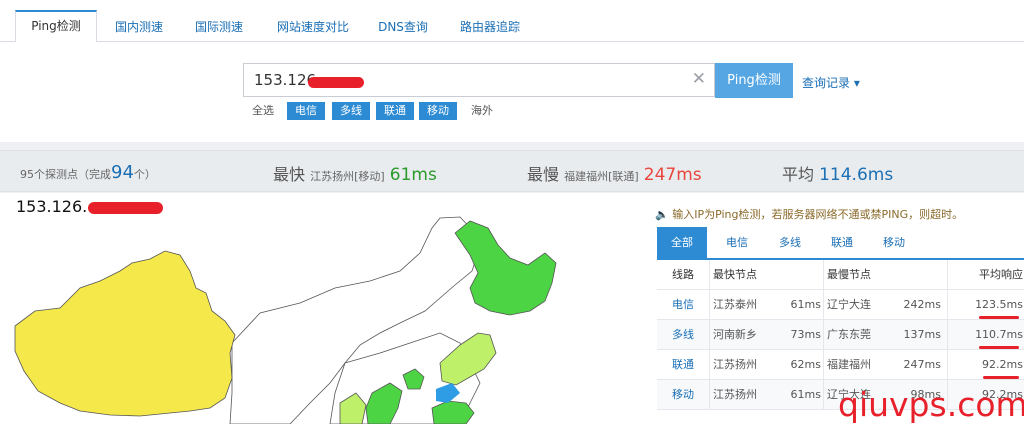  What do you see at coordinates (479, 80) in the screenshot?
I see `ip-input: 153.126. ✕` at bounding box center [479, 80].